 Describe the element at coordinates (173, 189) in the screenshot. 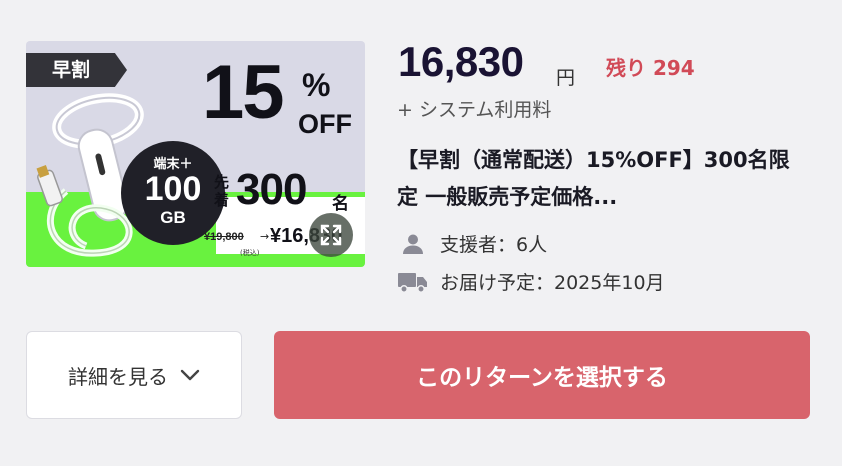

I see `badge-number: 100` at that location.